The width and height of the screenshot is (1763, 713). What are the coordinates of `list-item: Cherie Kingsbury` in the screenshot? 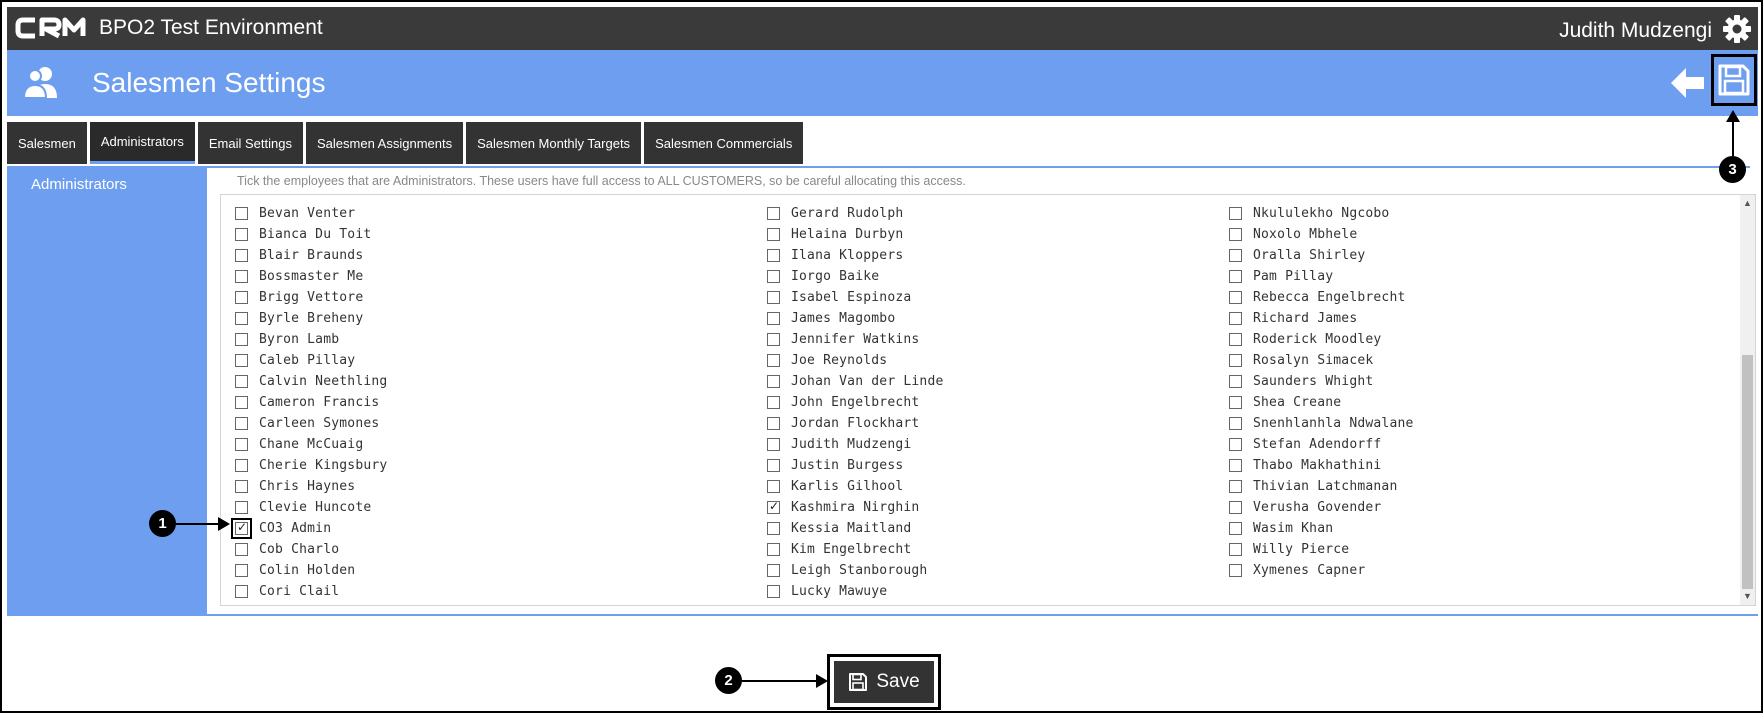 It's located at (311, 465).